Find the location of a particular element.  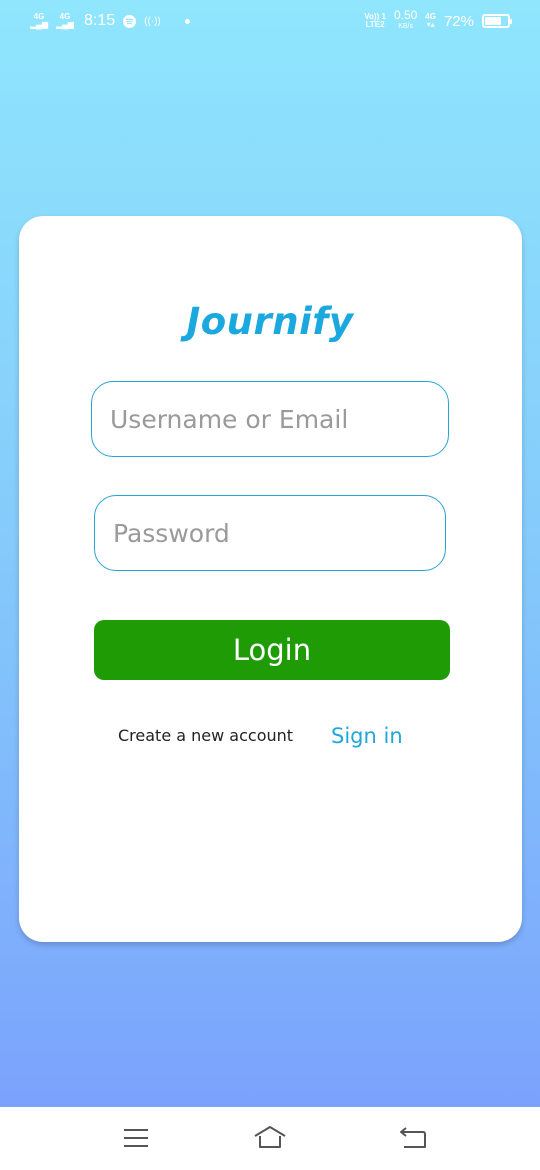

login-button: Login is located at coordinates (272, 650).